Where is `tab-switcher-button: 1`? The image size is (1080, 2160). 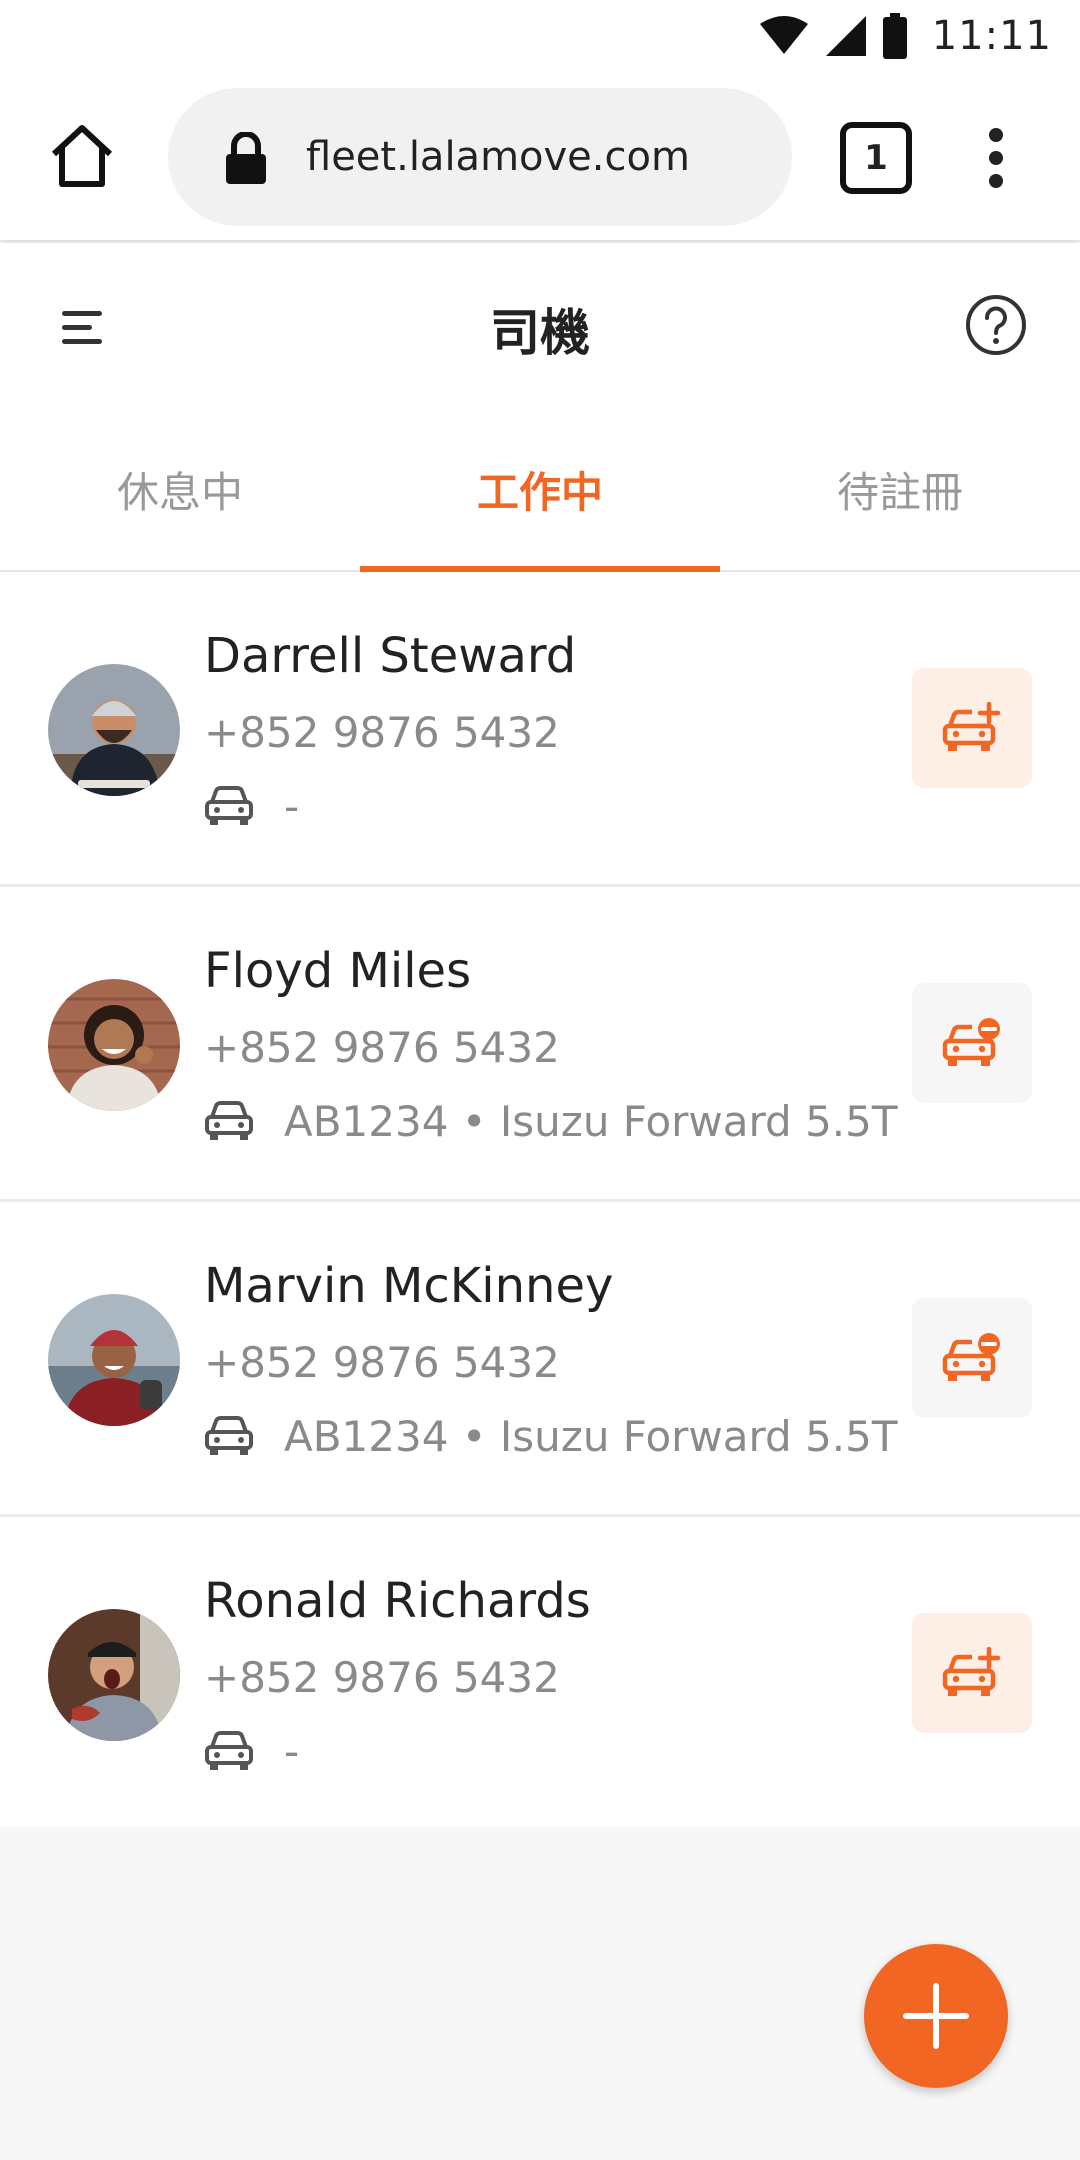 tab-switcher-button: 1 is located at coordinates (876, 158).